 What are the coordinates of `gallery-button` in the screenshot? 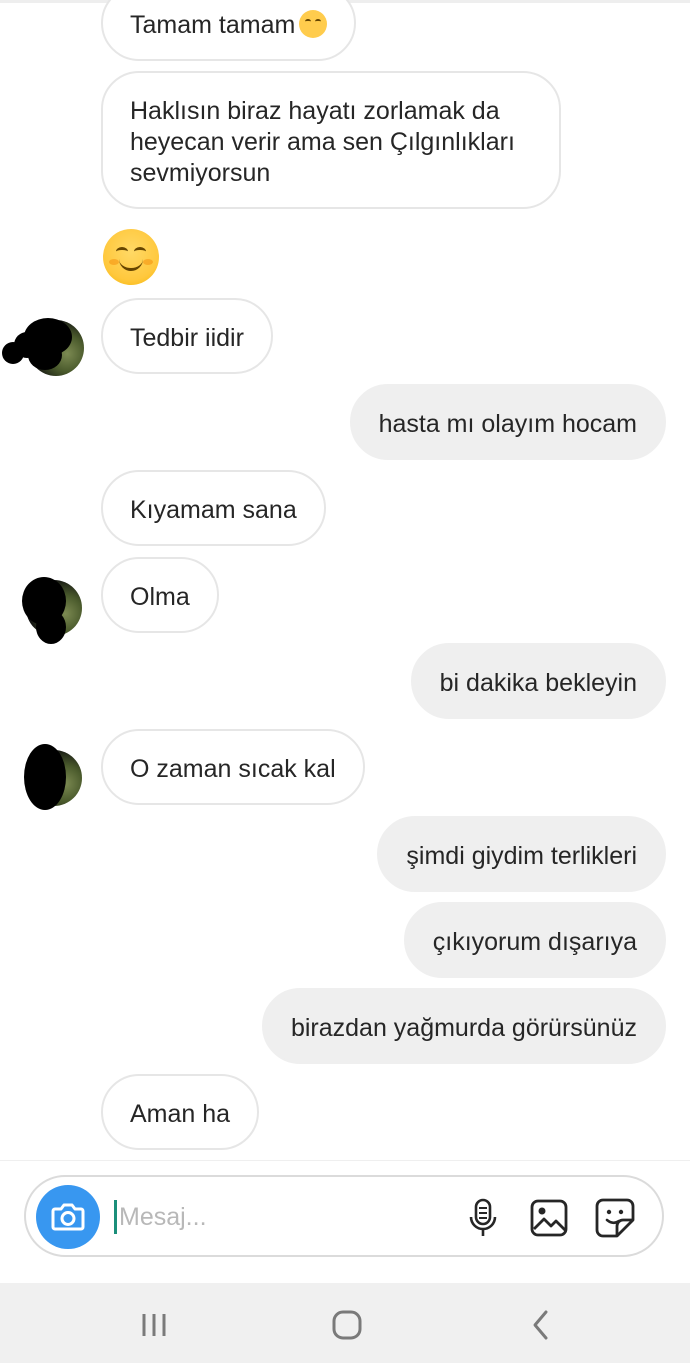 It's located at (549, 1218).